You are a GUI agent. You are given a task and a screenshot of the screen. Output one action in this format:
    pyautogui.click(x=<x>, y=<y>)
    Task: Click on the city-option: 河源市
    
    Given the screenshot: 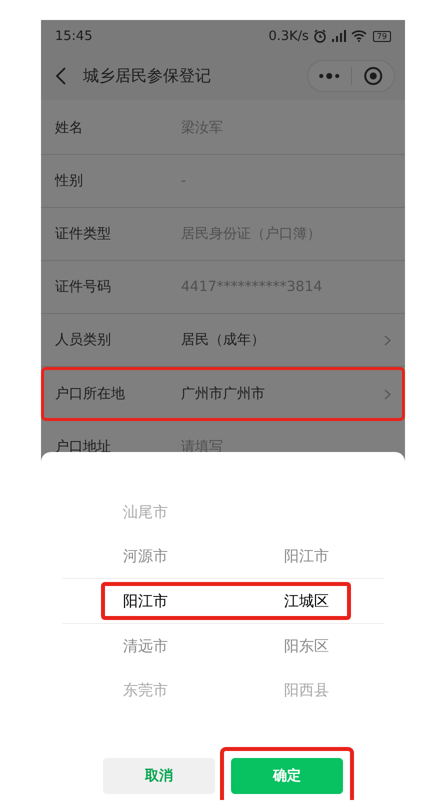 What is the action you would take?
    pyautogui.click(x=145, y=556)
    